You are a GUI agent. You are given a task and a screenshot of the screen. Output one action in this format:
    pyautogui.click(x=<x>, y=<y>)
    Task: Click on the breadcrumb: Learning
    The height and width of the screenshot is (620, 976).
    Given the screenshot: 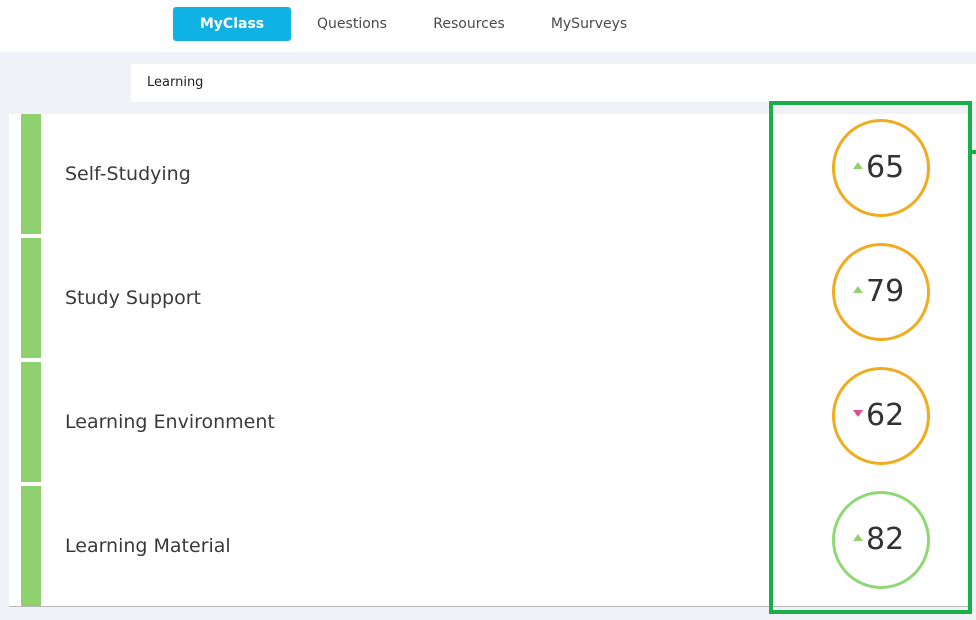 What is the action you would take?
    pyautogui.click(x=175, y=83)
    